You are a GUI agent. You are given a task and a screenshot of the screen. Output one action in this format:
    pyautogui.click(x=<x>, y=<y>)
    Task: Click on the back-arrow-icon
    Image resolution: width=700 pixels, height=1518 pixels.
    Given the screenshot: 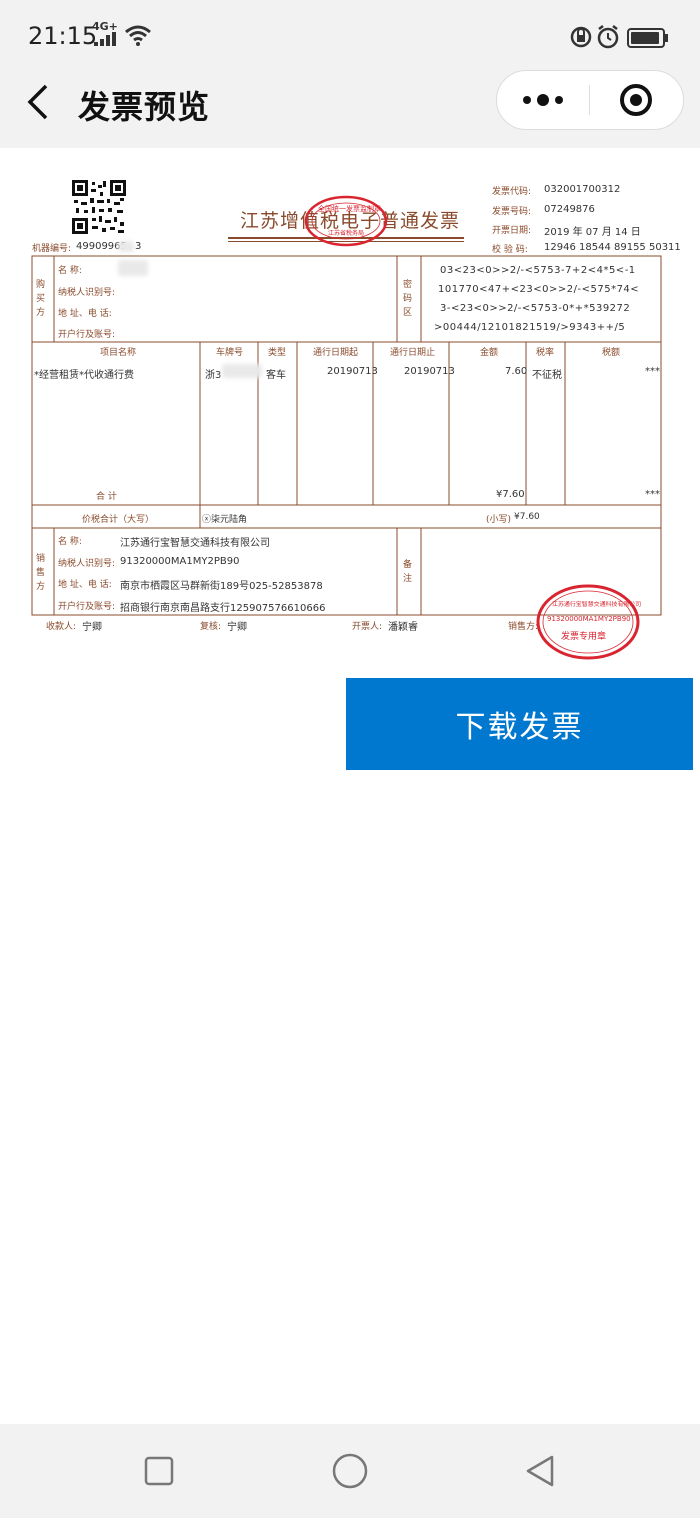 What is the action you would take?
    pyautogui.click(x=38, y=102)
    